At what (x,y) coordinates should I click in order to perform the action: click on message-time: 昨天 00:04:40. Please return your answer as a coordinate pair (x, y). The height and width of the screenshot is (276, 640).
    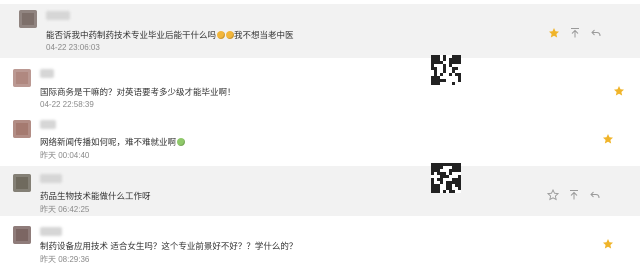
    Looking at the image, I should click on (65, 155).